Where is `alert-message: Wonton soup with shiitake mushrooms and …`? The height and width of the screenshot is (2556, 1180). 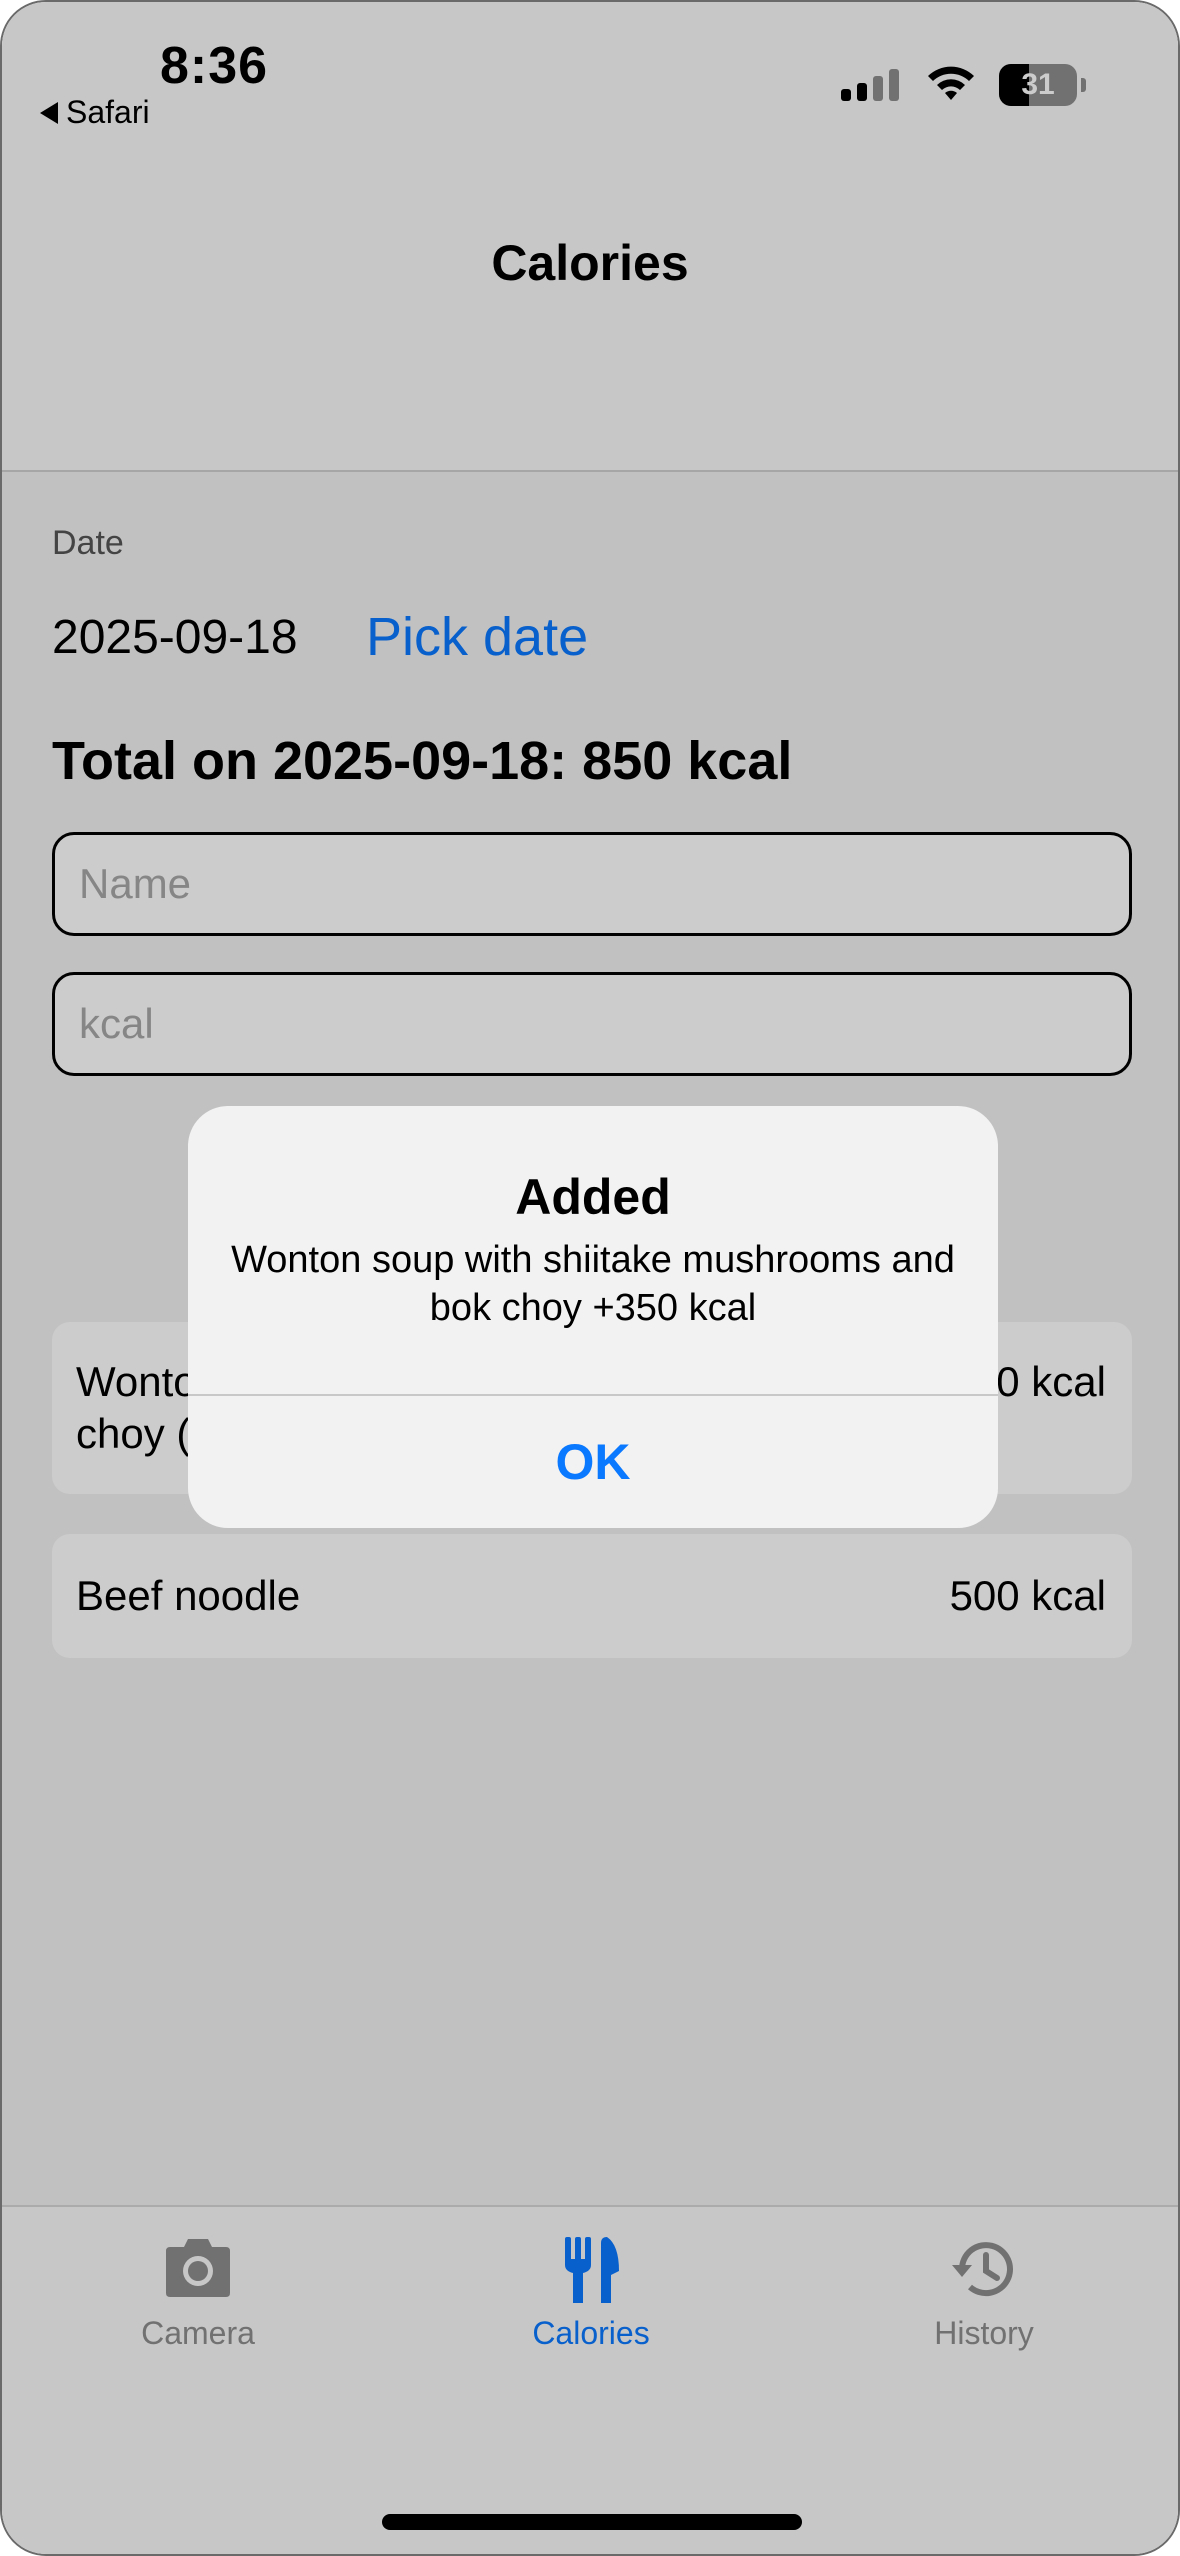 alert-message: Wonton soup with shiitake mushrooms and … is located at coordinates (593, 1284).